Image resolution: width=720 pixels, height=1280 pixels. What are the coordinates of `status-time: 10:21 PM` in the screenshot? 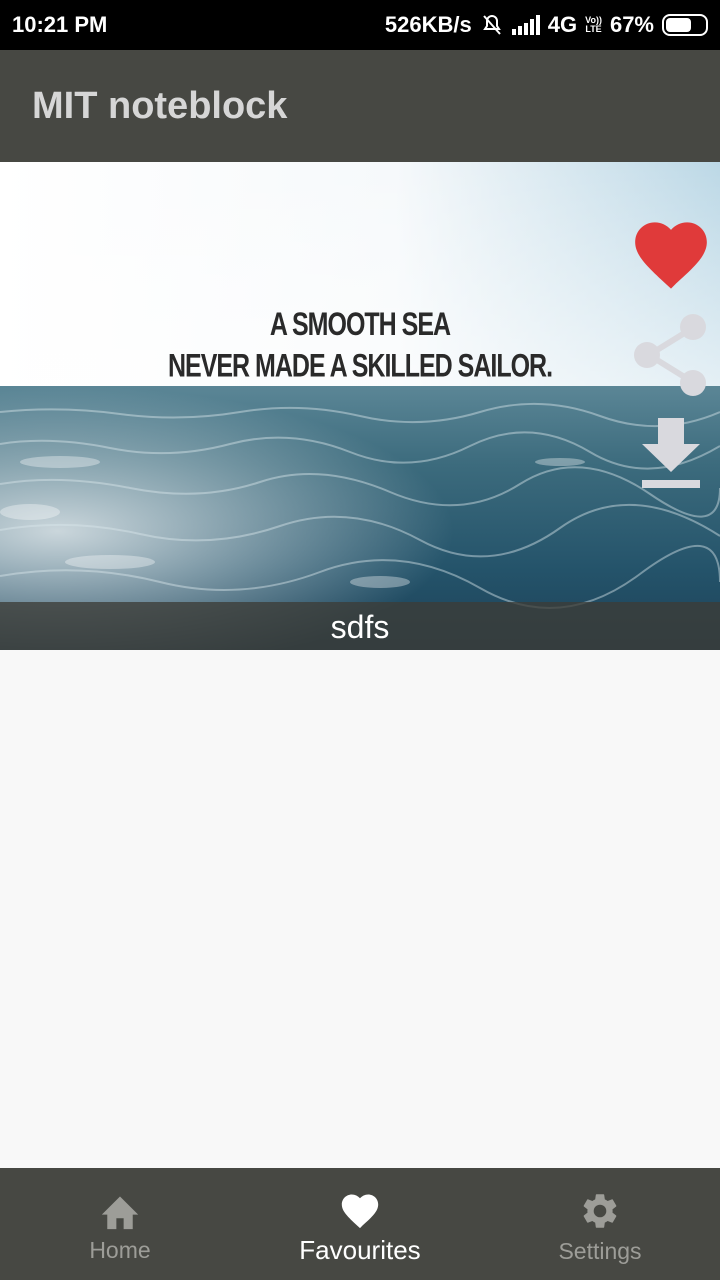 It's located at (60, 24).